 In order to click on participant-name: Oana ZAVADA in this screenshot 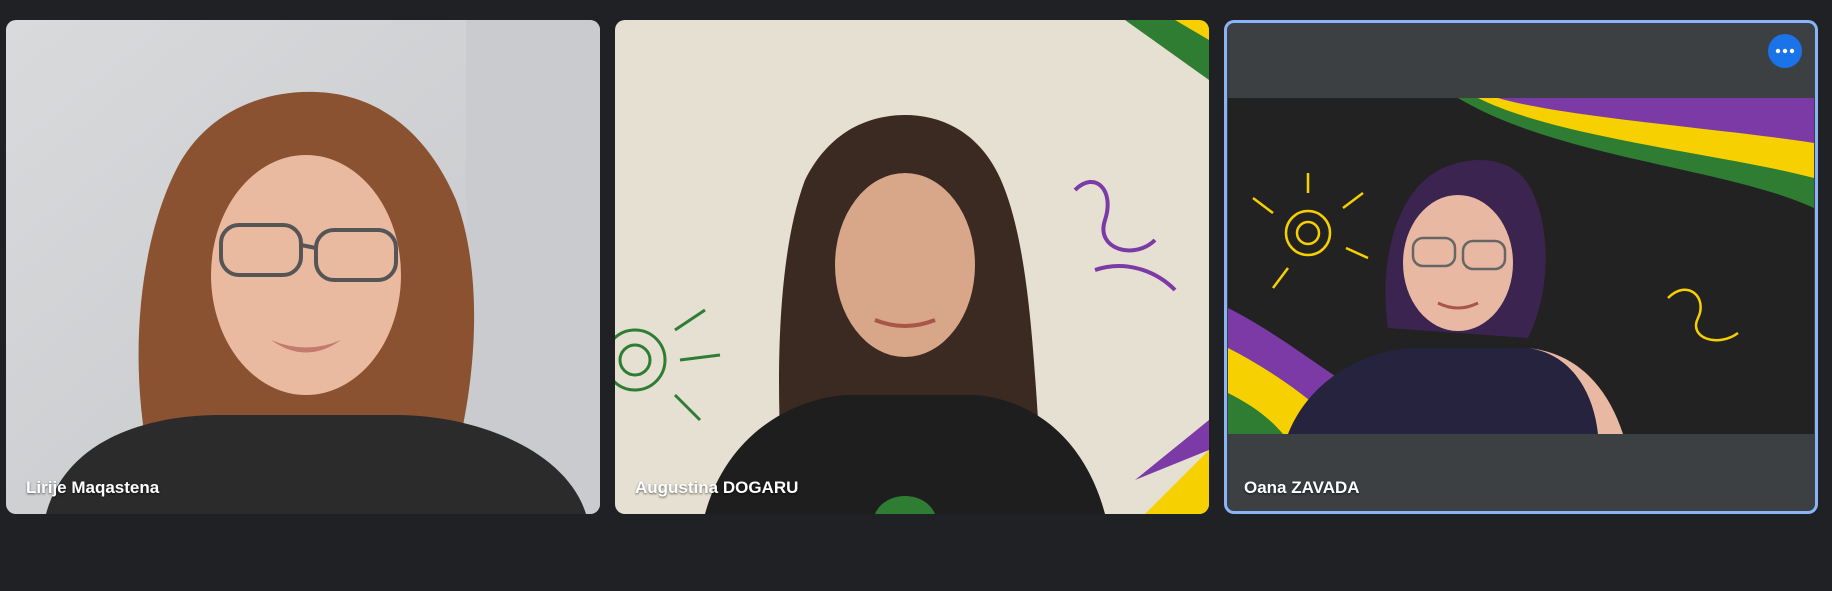, I will do `click(1302, 487)`.